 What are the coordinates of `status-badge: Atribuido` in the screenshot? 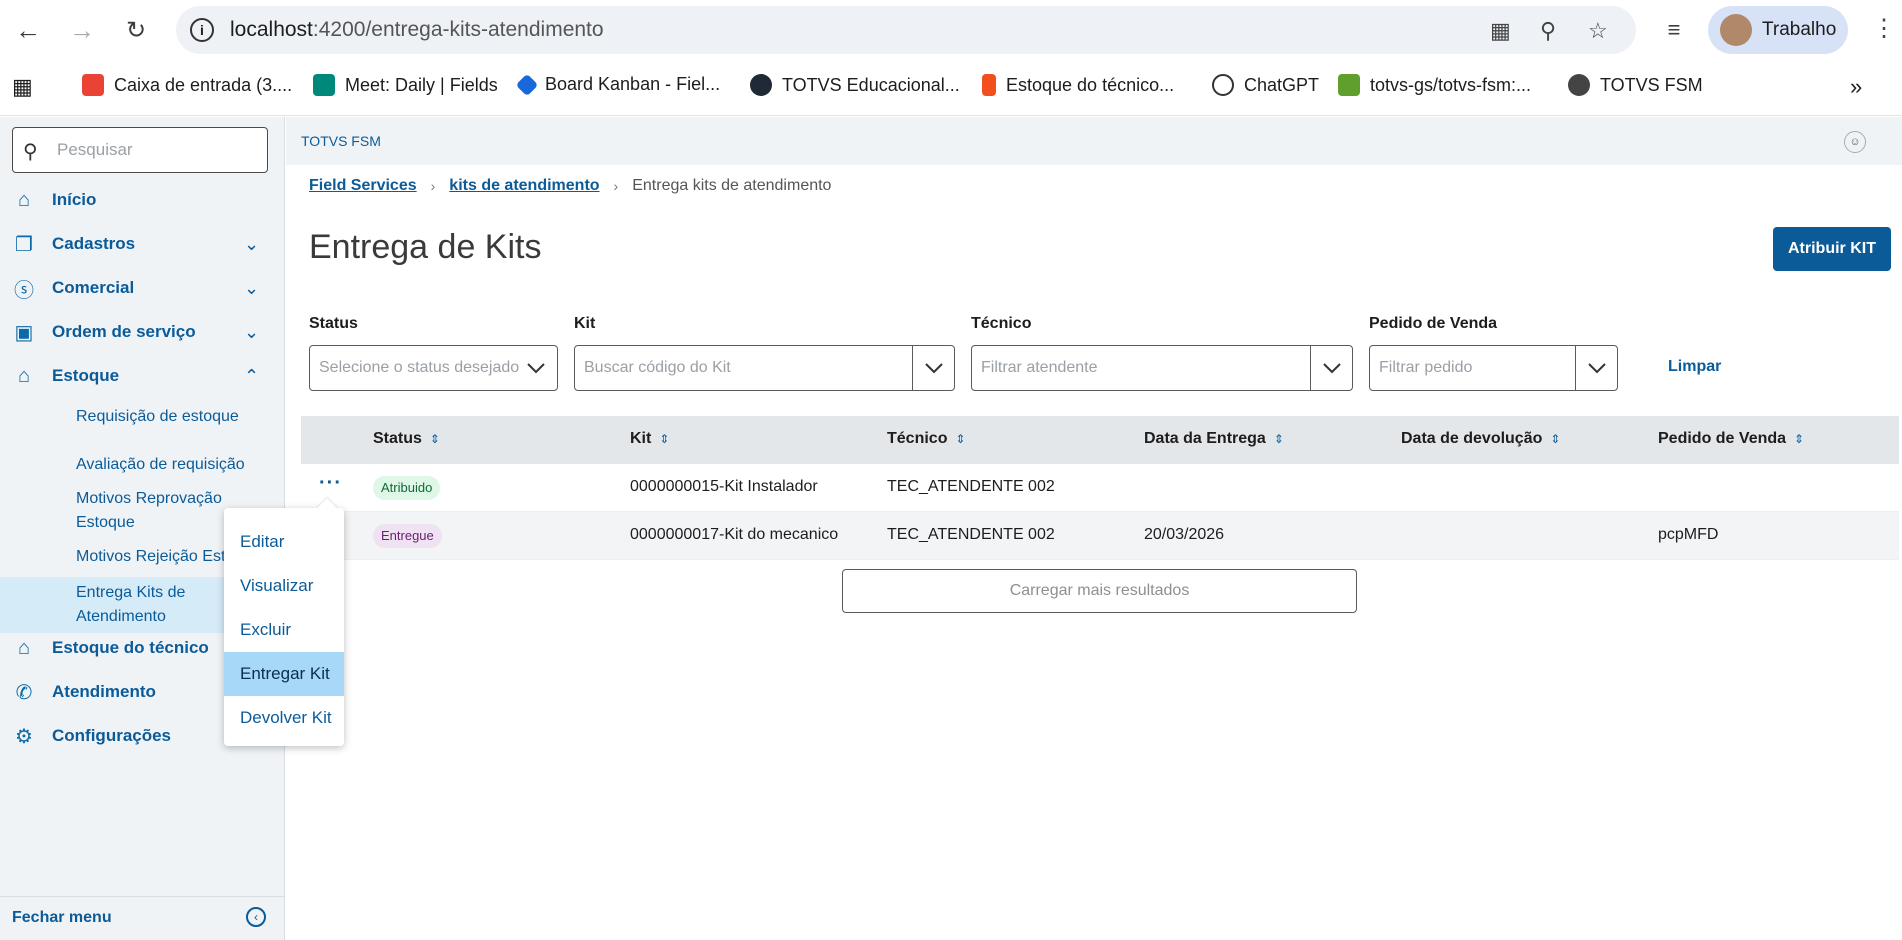 It's located at (407, 488).